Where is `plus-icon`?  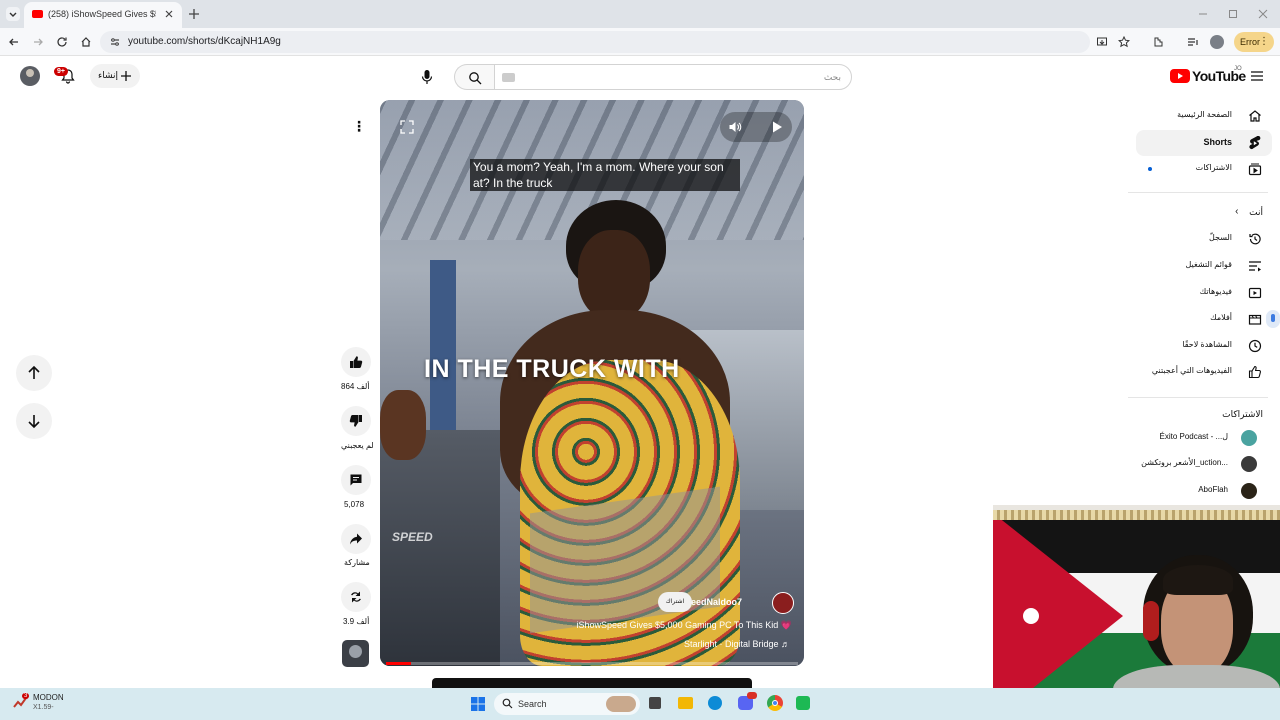 plus-icon is located at coordinates (126, 76).